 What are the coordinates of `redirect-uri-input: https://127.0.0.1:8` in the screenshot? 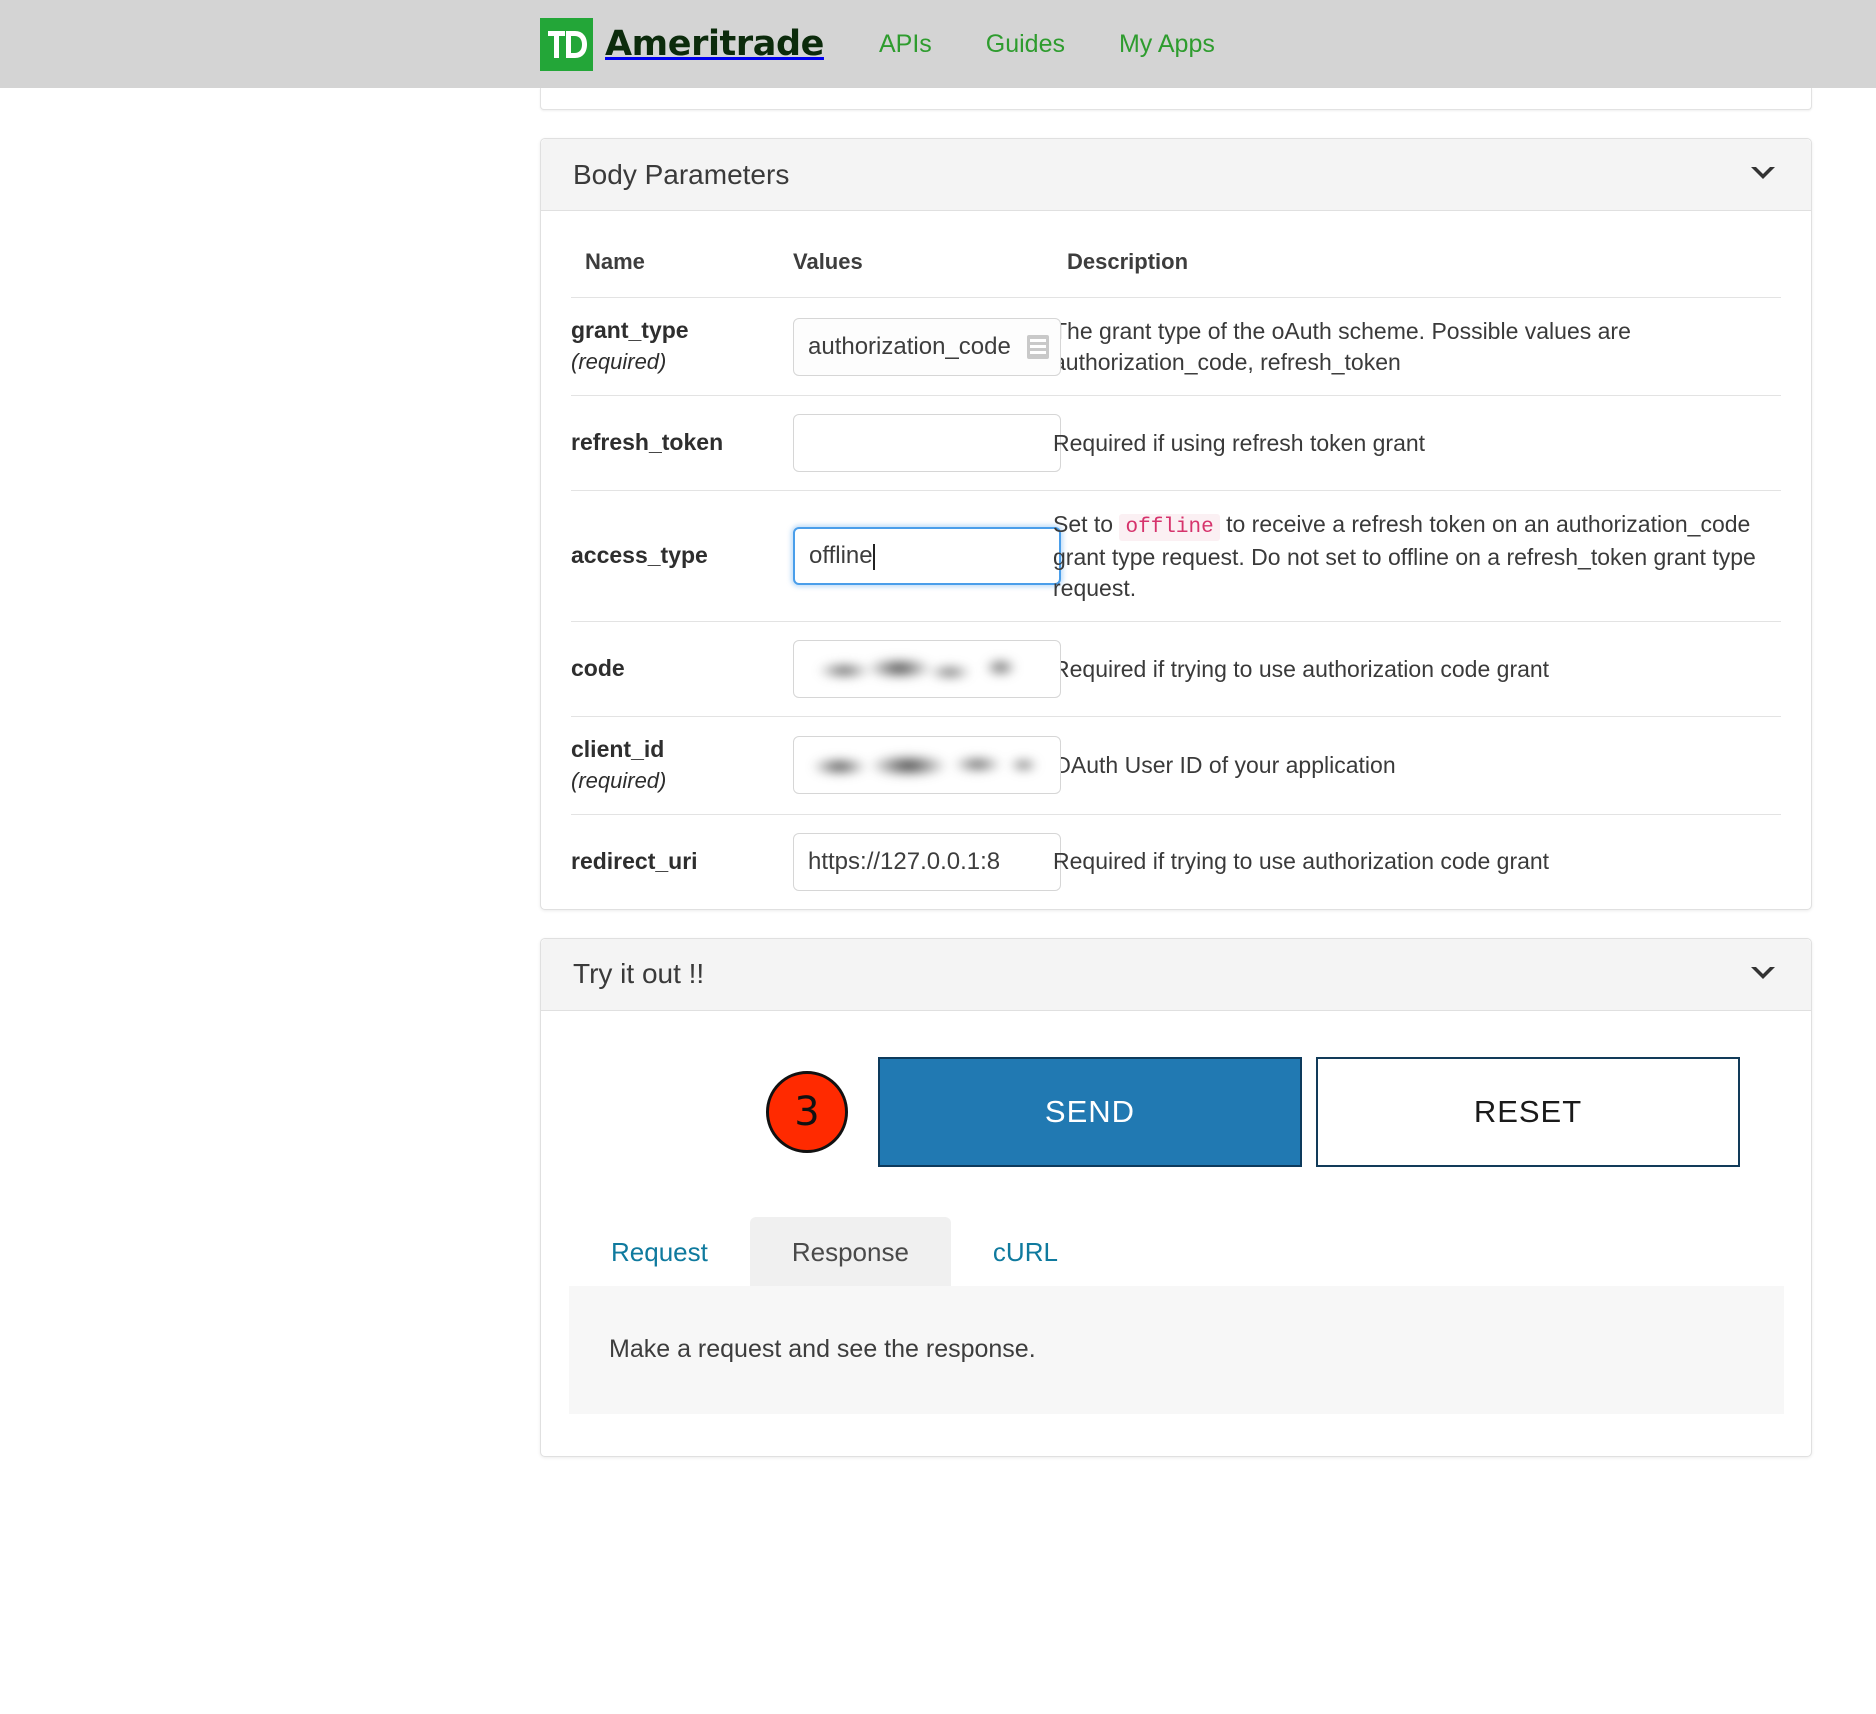 It's located at (927, 861).